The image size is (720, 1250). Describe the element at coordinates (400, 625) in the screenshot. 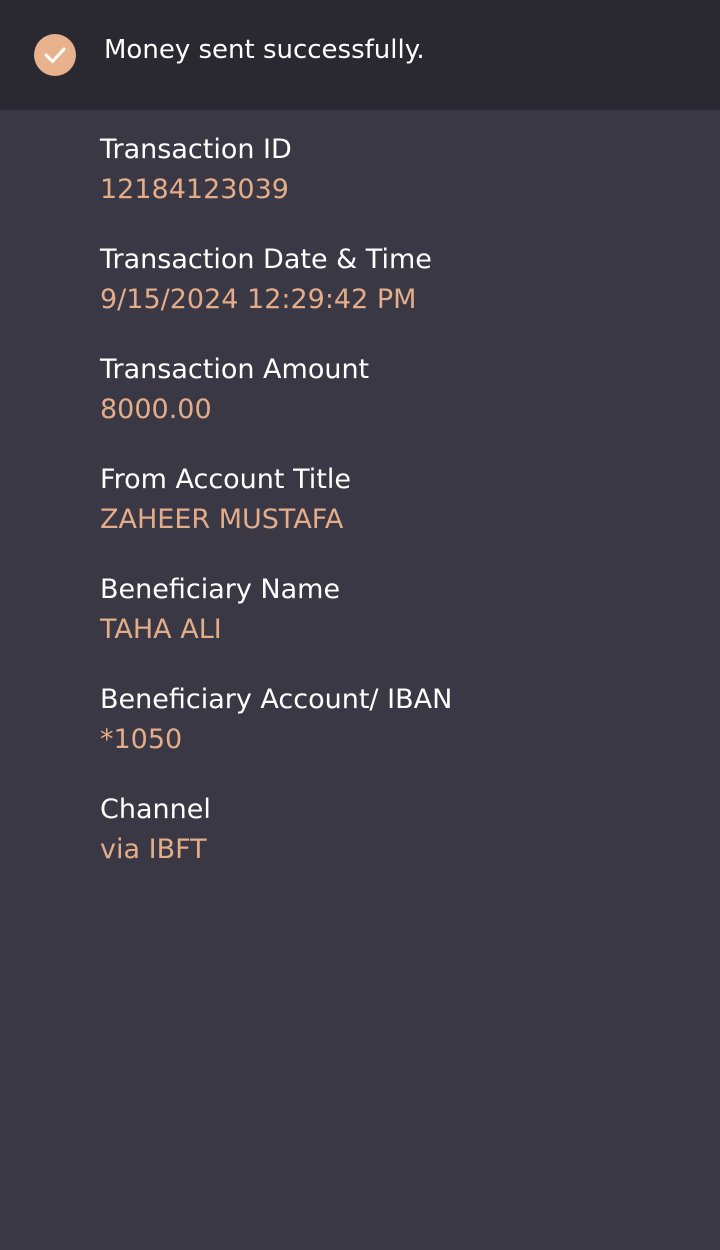

I see `detail-row-beneficiary-name: Beneficiary Name TAHA ALI` at that location.